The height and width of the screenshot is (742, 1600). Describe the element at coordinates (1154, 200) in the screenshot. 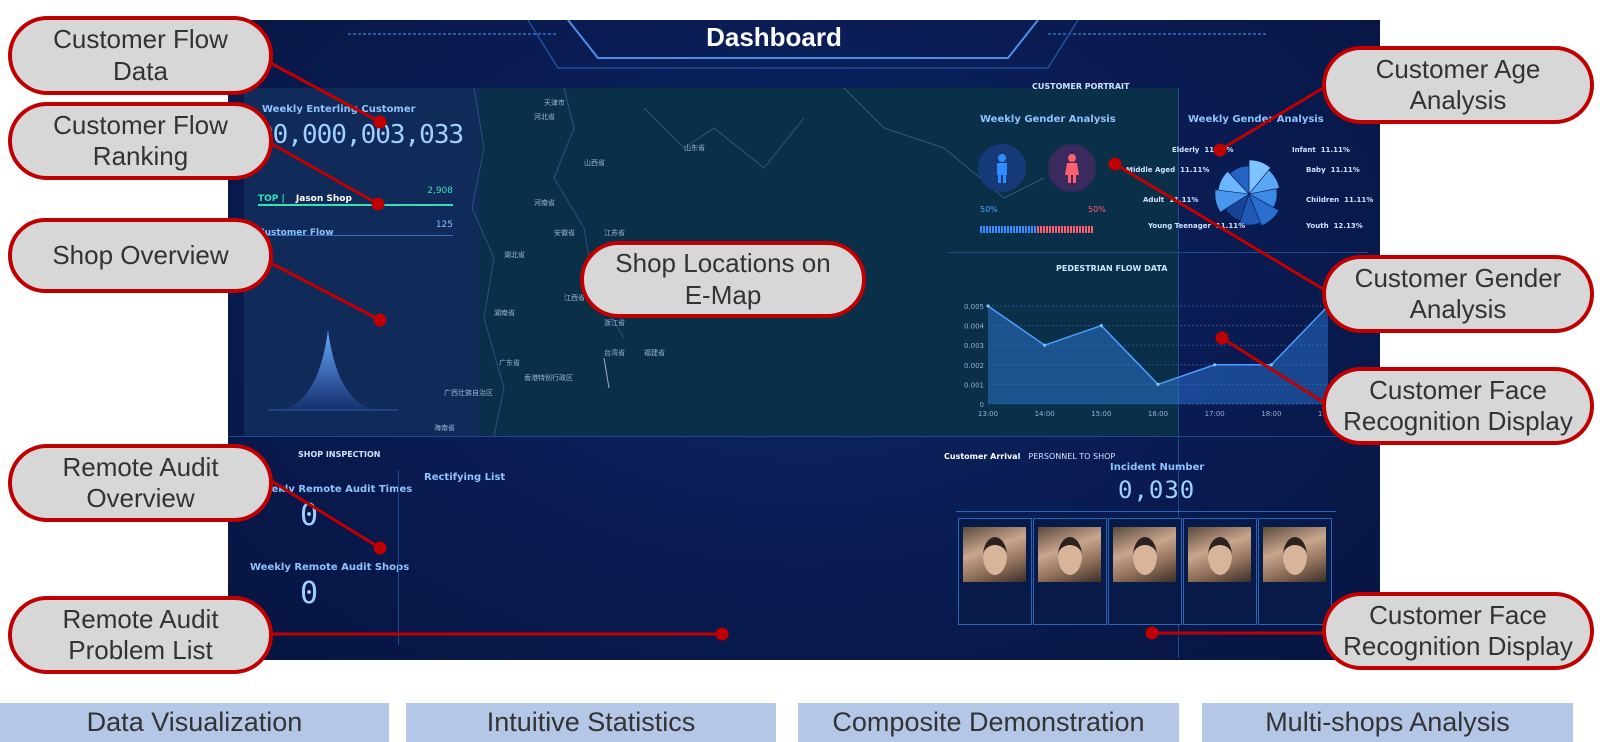

I see `age-label-name: Adult` at that location.